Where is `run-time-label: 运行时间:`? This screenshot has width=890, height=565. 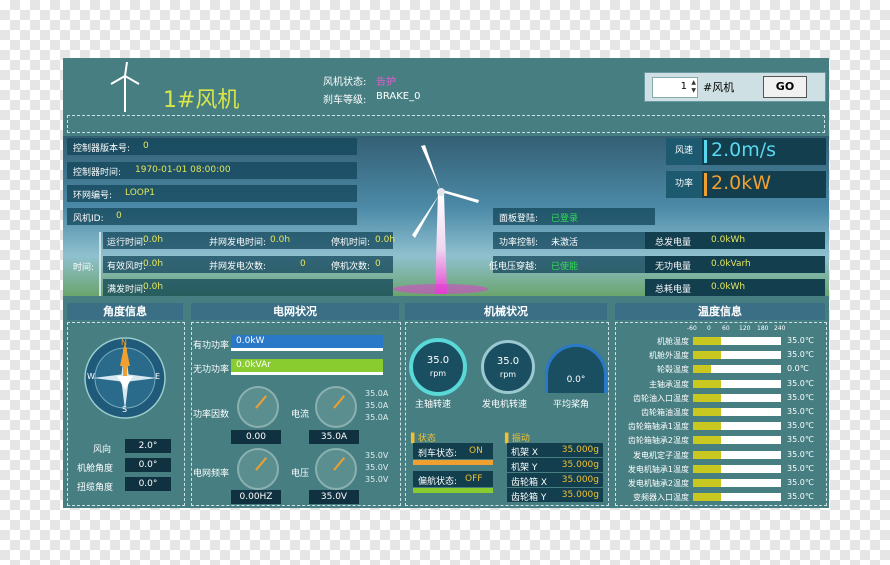 run-time-label: 运行时间: is located at coordinates (127, 243).